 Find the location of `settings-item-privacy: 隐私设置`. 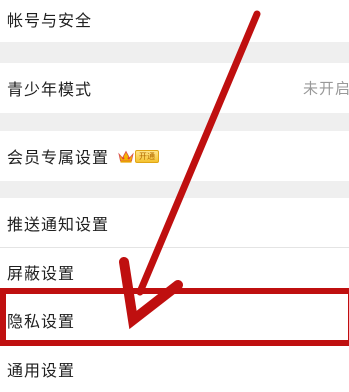

settings-item-privacy: 隐私设置 is located at coordinates (174, 320).